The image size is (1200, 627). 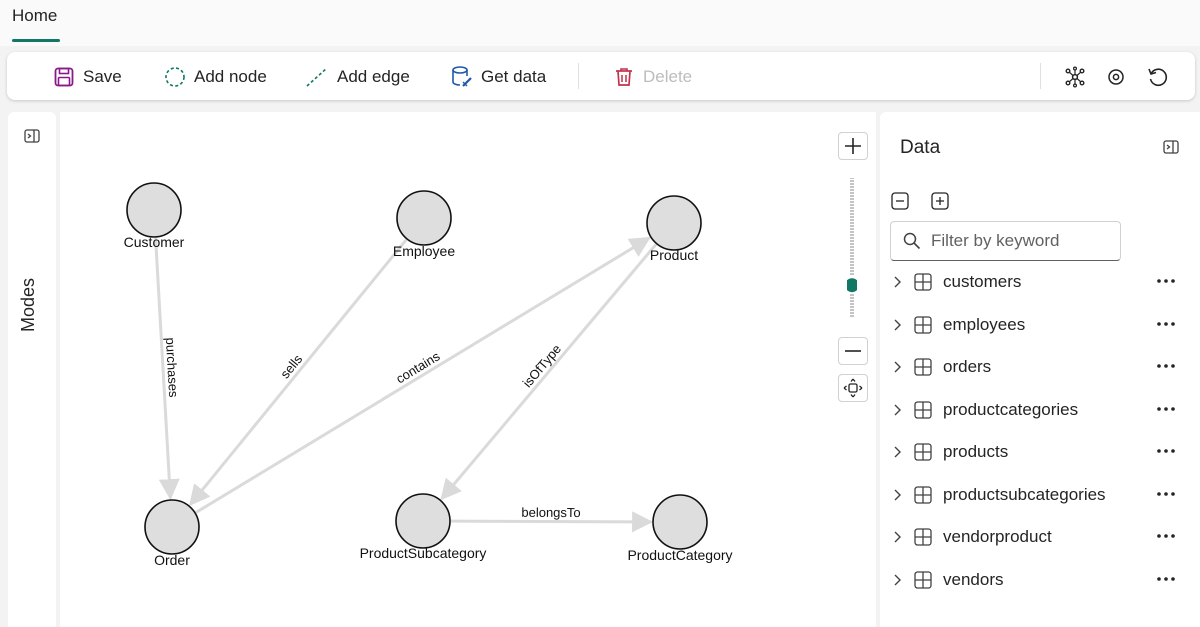 I want to click on table-name: vendors, so click(x=973, y=579).